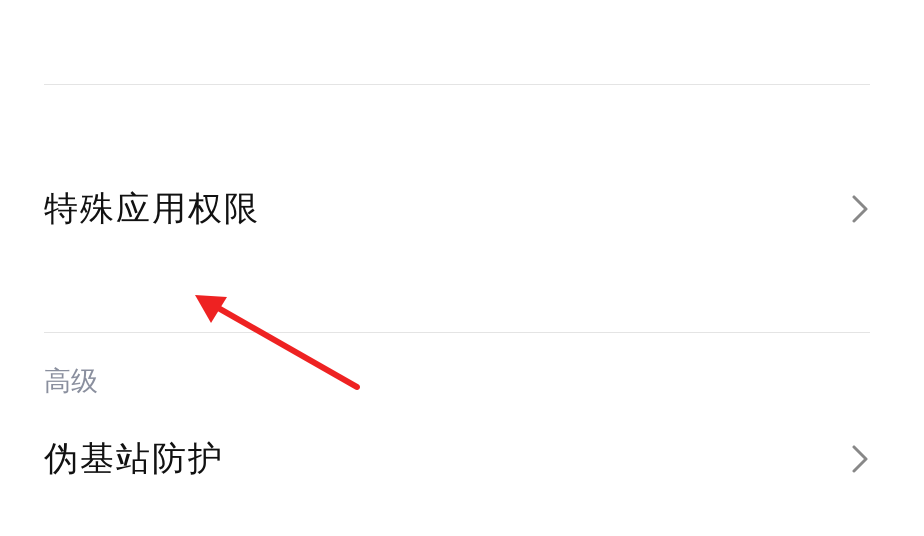  What do you see at coordinates (71, 382) in the screenshot?
I see `section-header: 高级` at bounding box center [71, 382].